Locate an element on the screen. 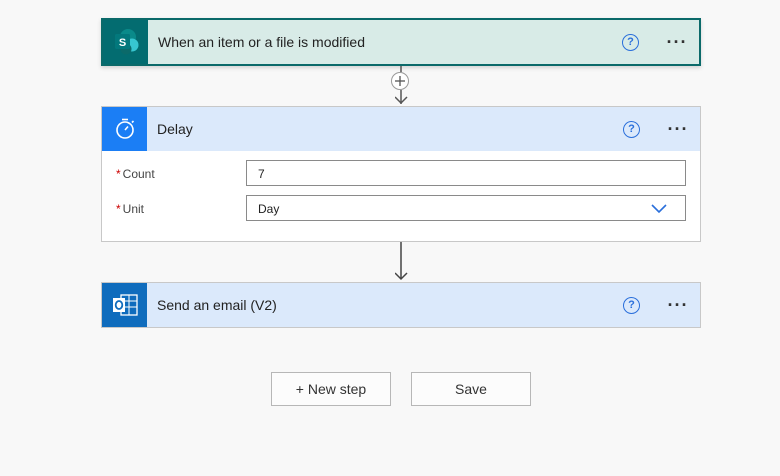 This screenshot has height=476, width=780. count-label: * Count is located at coordinates (135, 174).